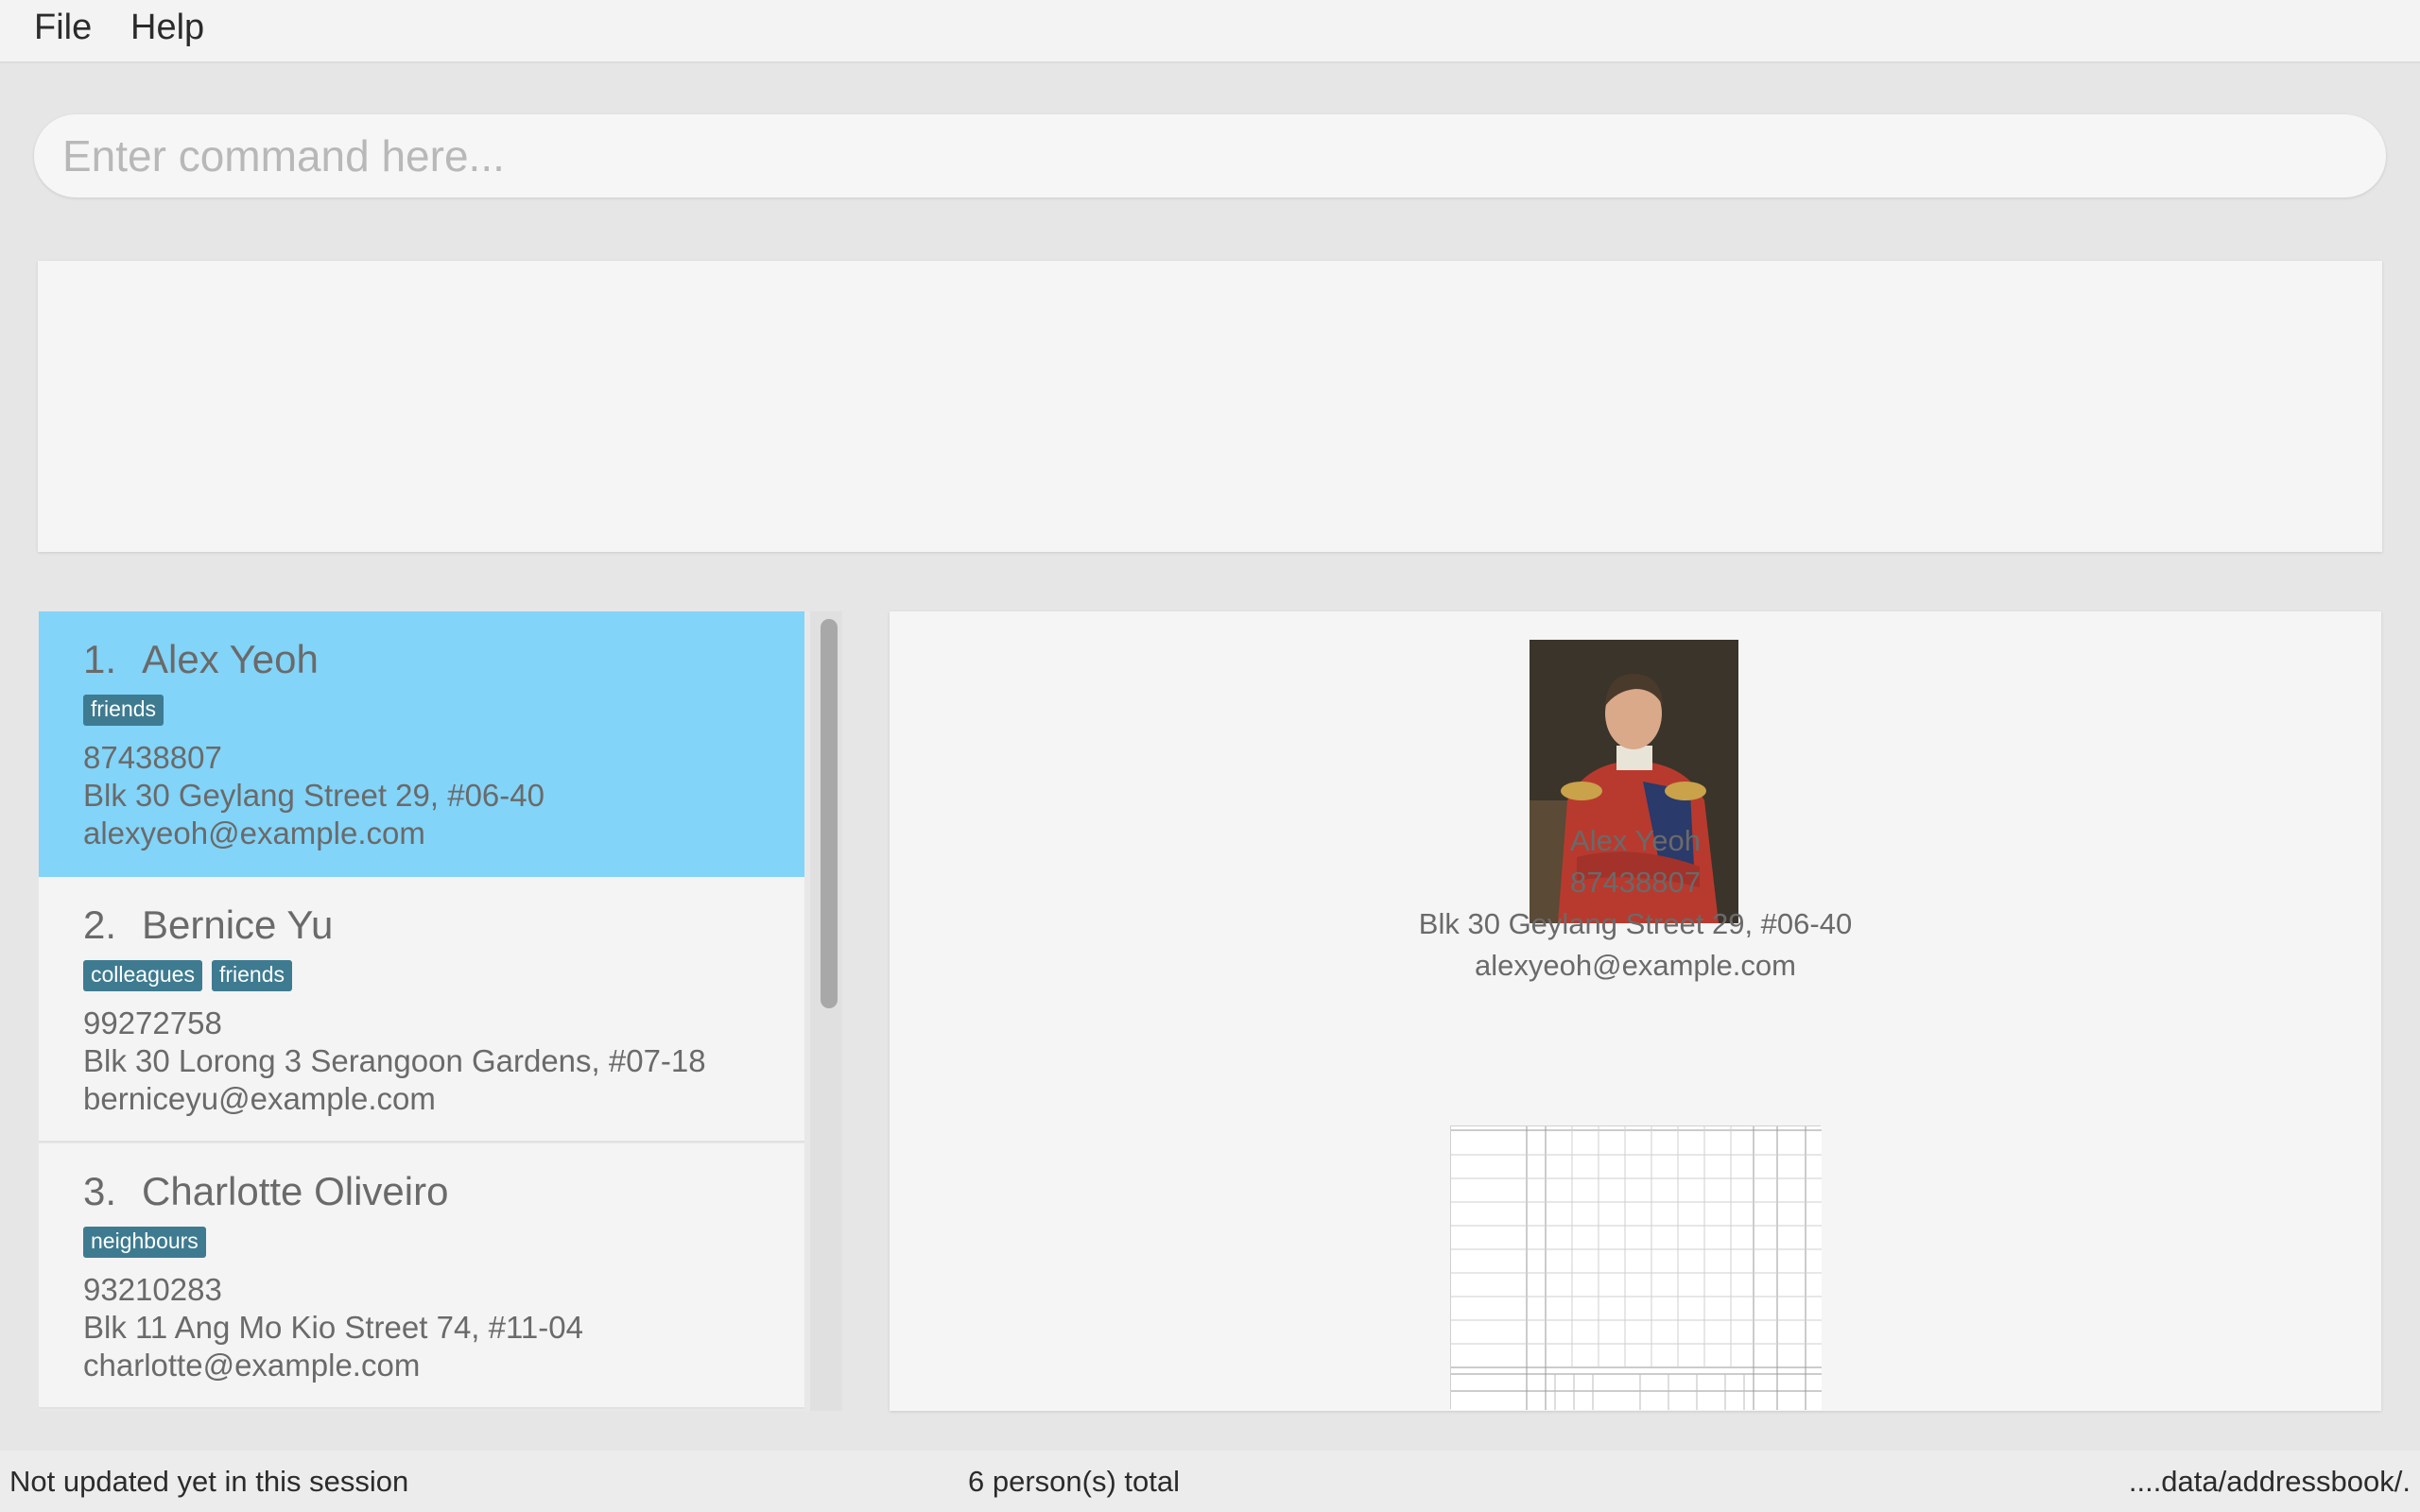 The width and height of the screenshot is (2420, 1512). What do you see at coordinates (153, 1022) in the screenshot?
I see `person-phone: 99272758` at bounding box center [153, 1022].